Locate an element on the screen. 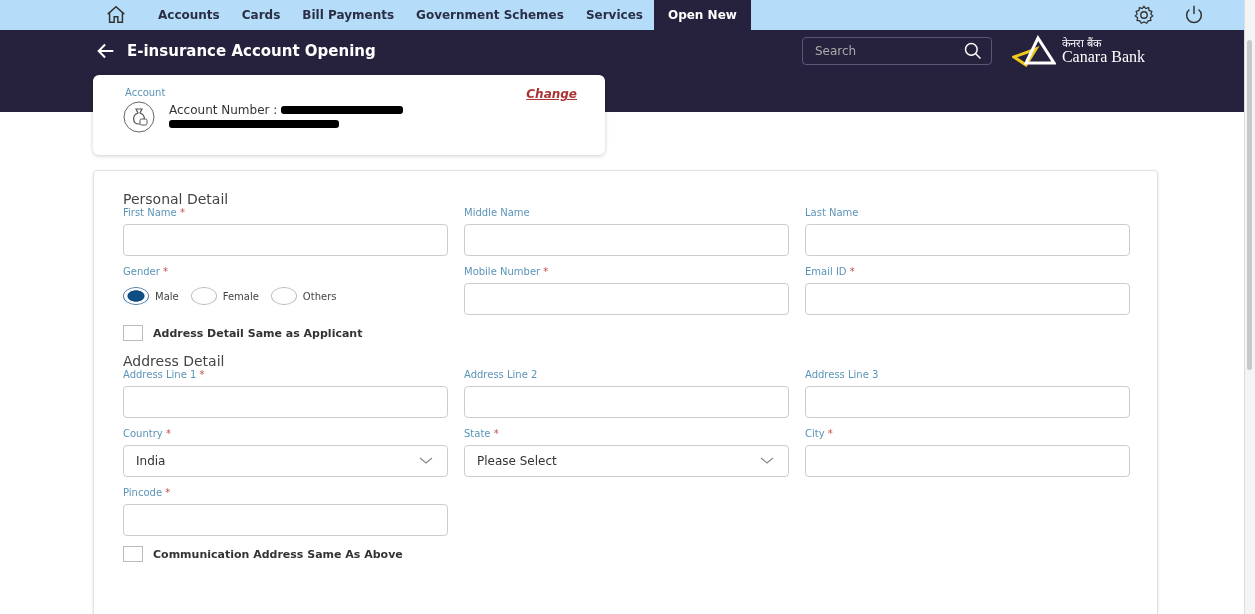 This screenshot has width=1255, height=614. field-label: State * is located at coordinates (482, 433).